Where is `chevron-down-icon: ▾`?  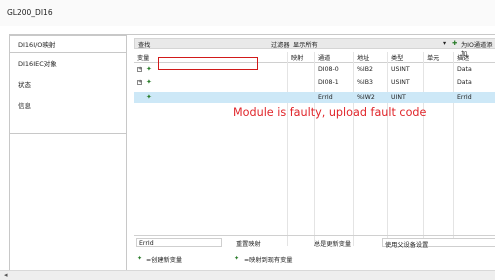 chevron-down-icon: ▾ is located at coordinates (444, 43).